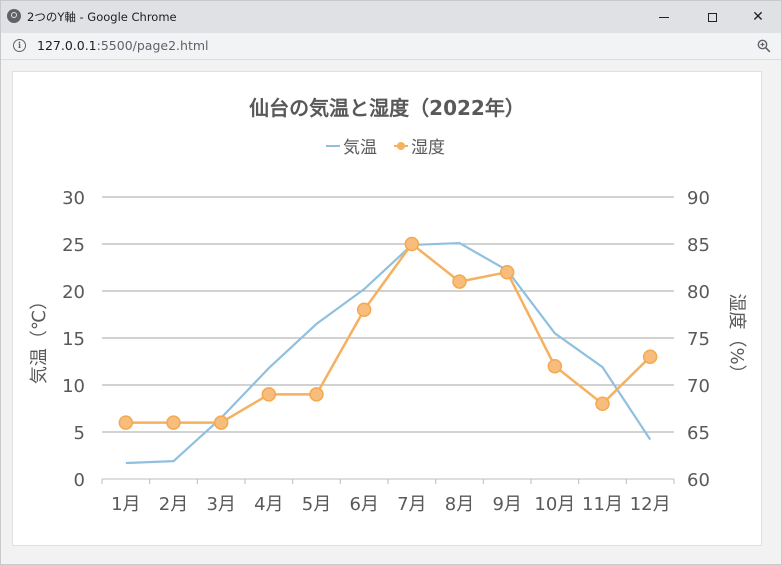 This screenshot has height=565, width=782. What do you see at coordinates (268, 504) in the screenshot?
I see `x-tick-label: 4月` at bounding box center [268, 504].